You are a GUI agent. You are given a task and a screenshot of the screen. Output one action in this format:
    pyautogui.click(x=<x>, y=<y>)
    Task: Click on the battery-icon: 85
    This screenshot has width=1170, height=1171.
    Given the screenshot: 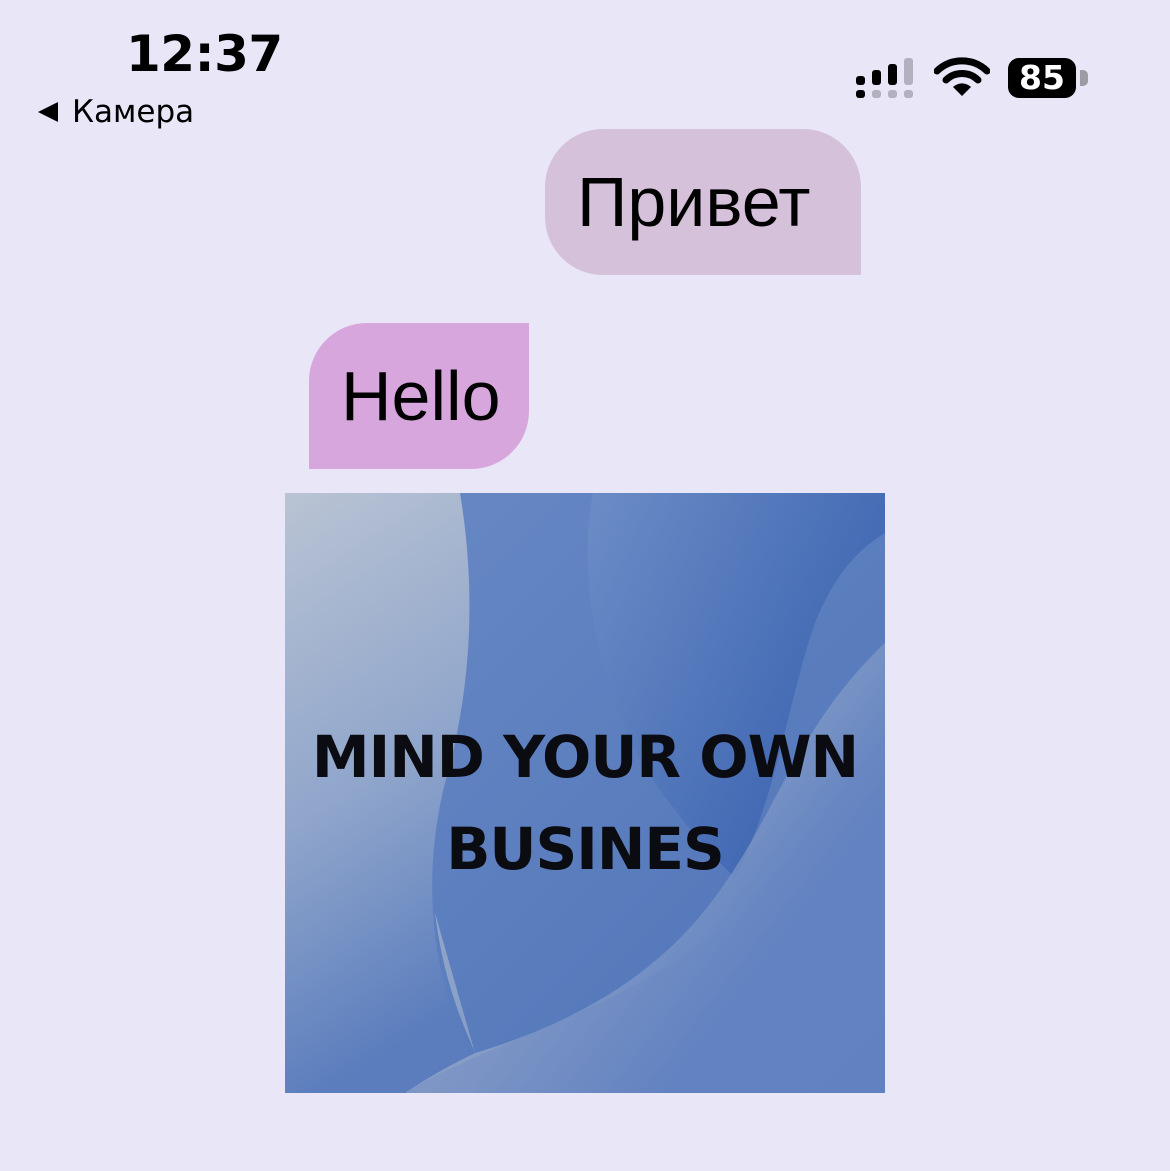 What is the action you would take?
    pyautogui.click(x=1042, y=78)
    